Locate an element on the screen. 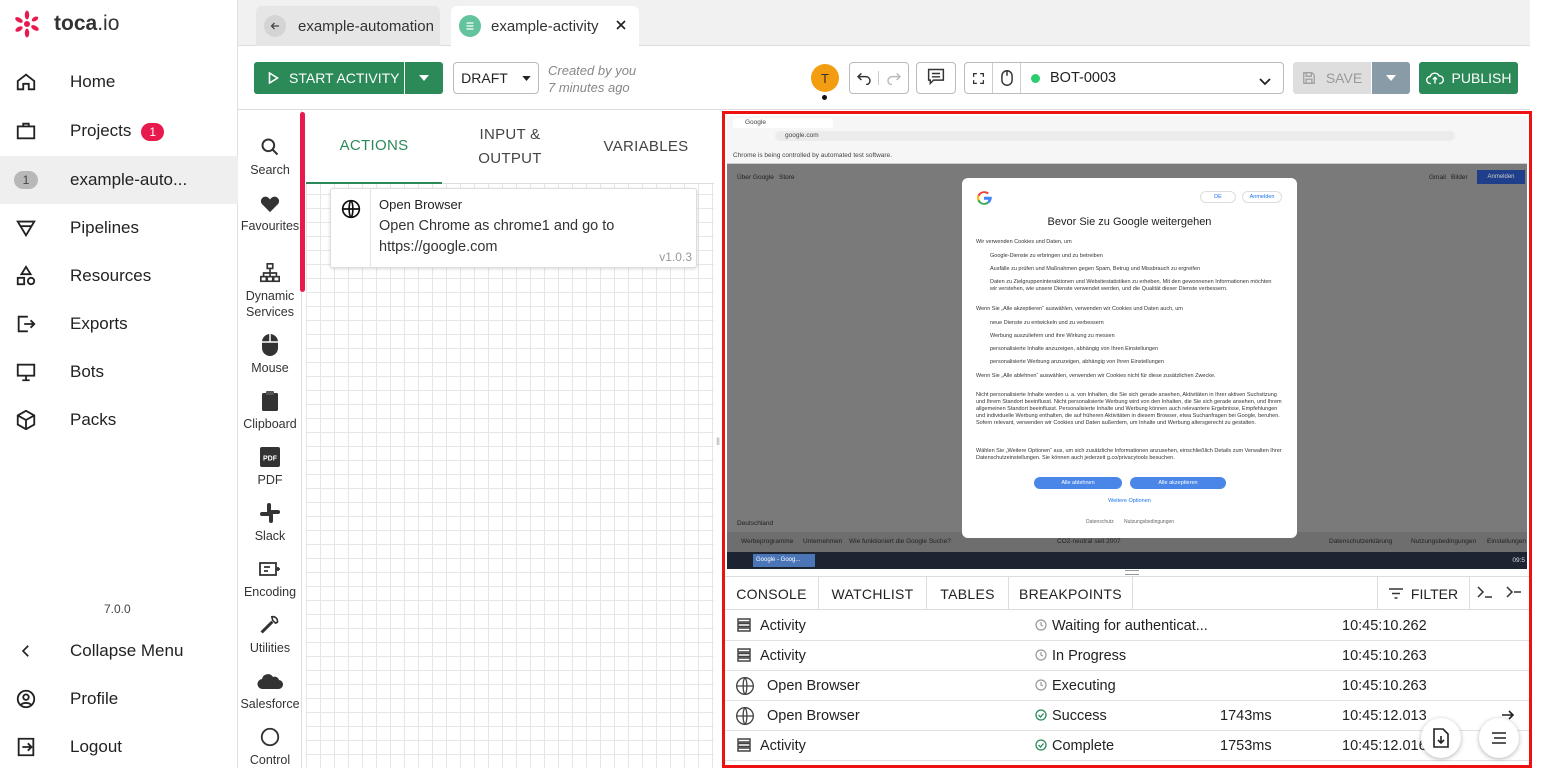  tab-console: CONSOLE is located at coordinates (772, 593).